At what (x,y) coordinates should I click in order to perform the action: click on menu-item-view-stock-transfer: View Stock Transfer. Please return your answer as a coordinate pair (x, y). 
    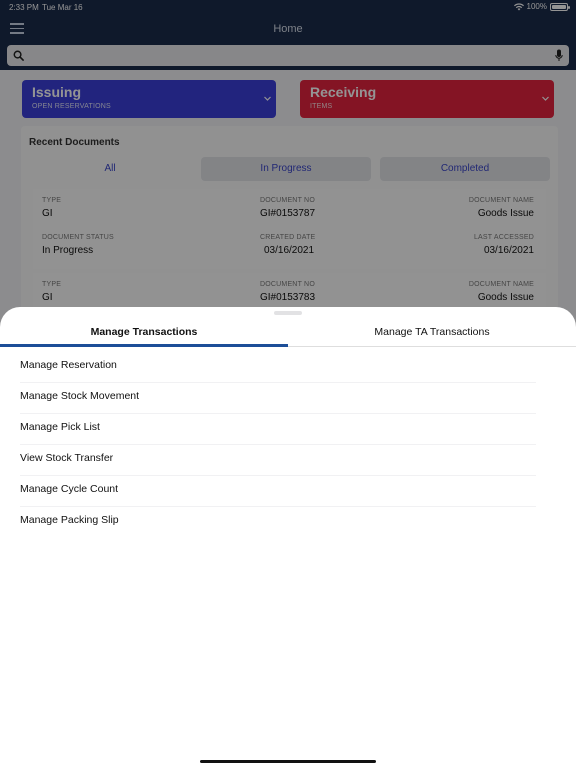
    Looking at the image, I should click on (288, 460).